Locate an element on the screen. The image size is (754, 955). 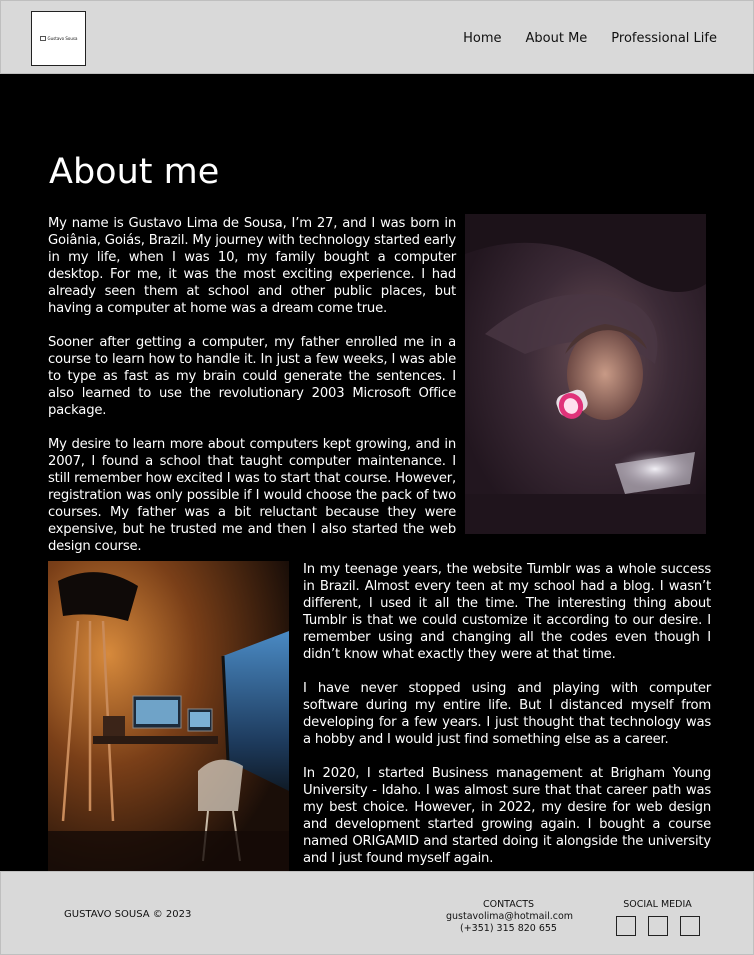
page-title: About me is located at coordinates (134, 172).